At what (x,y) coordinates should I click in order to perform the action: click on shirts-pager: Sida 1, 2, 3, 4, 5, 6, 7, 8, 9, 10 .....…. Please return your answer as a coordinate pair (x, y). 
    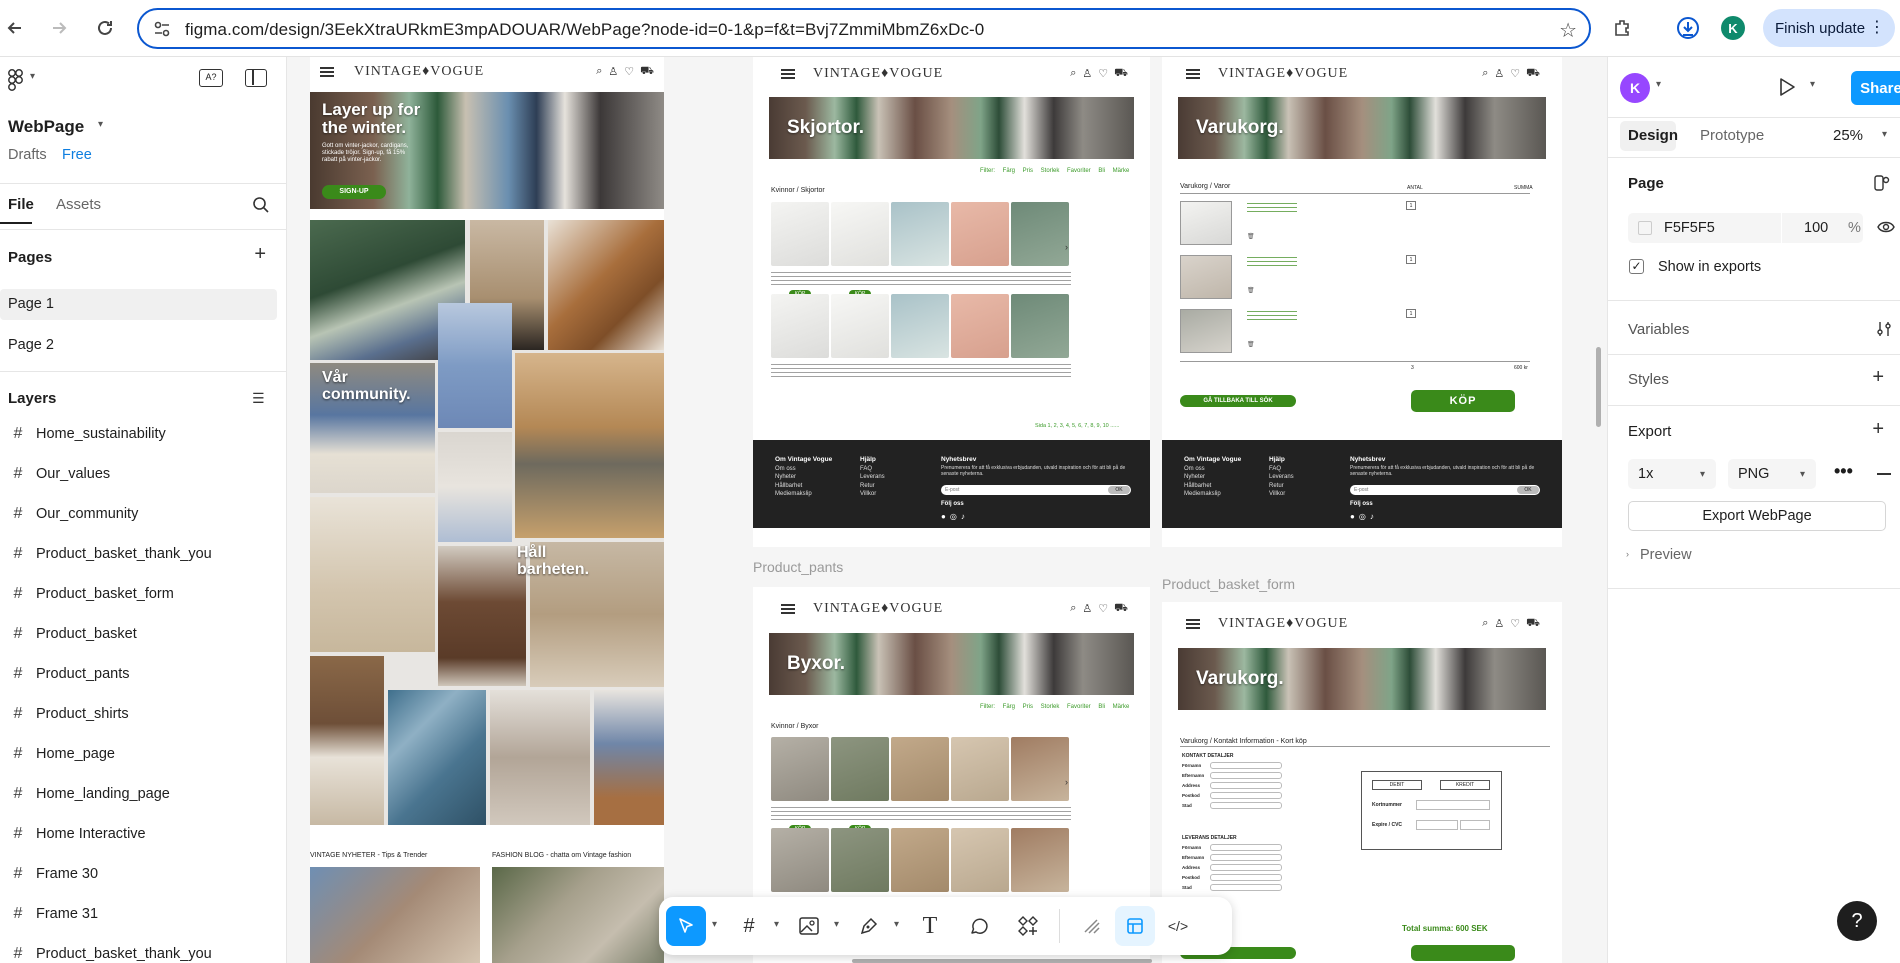
    Looking at the image, I should click on (1077, 426).